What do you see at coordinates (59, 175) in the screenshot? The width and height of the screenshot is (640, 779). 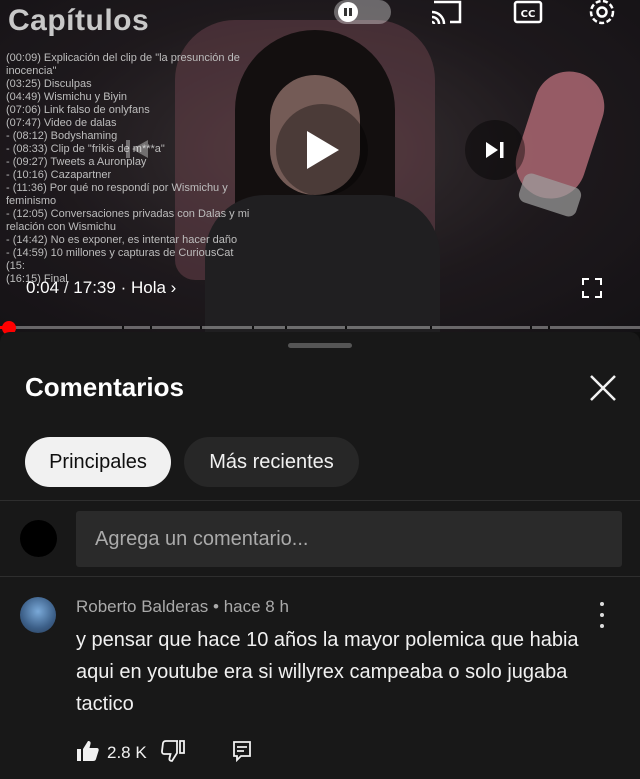 I see `chapter-item: - (10:16) Cazapartner` at bounding box center [59, 175].